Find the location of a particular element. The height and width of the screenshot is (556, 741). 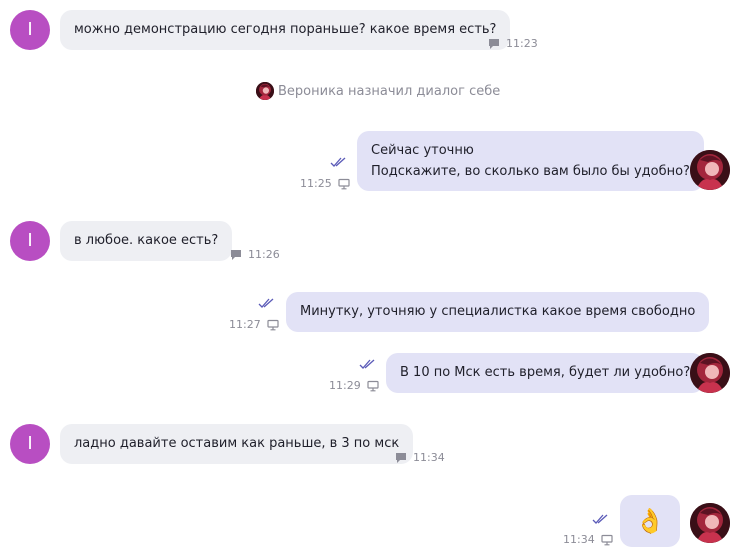

message-meta: 11:29 is located at coordinates (354, 385).